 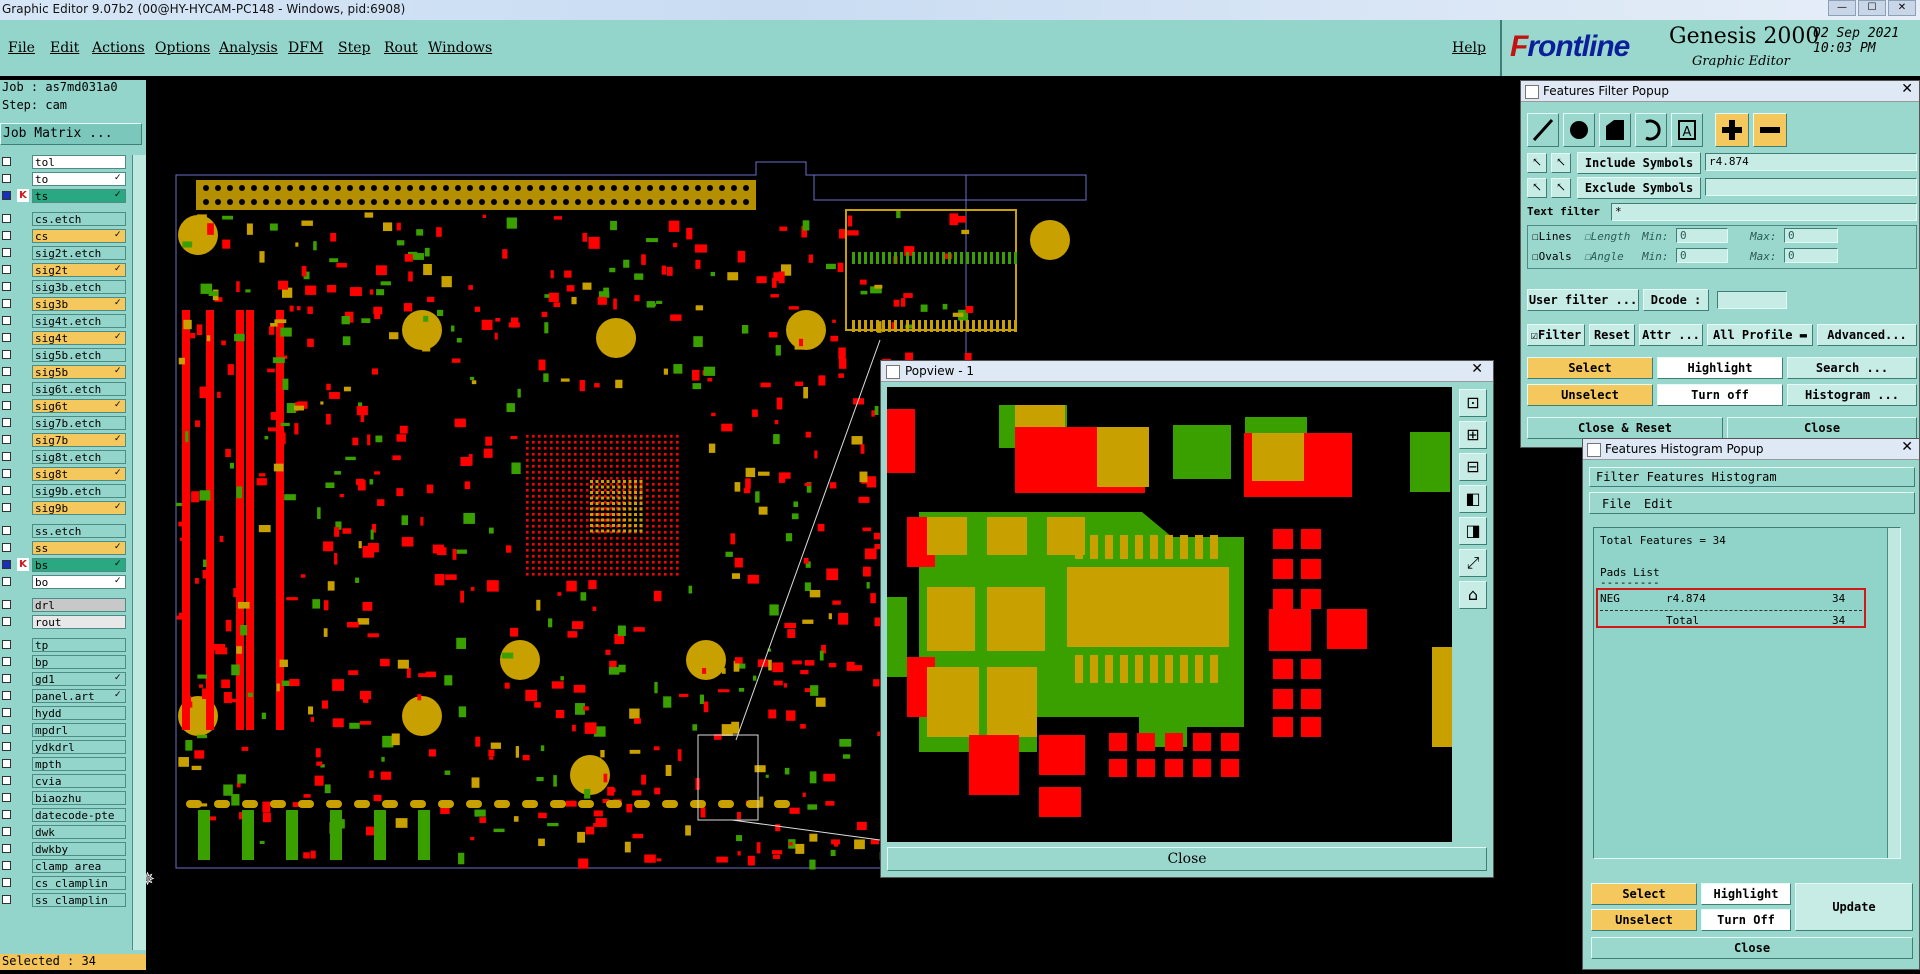 What do you see at coordinates (66, 491) in the screenshot?
I see `layer-row-sig9b.etch: sig9b.etch` at bounding box center [66, 491].